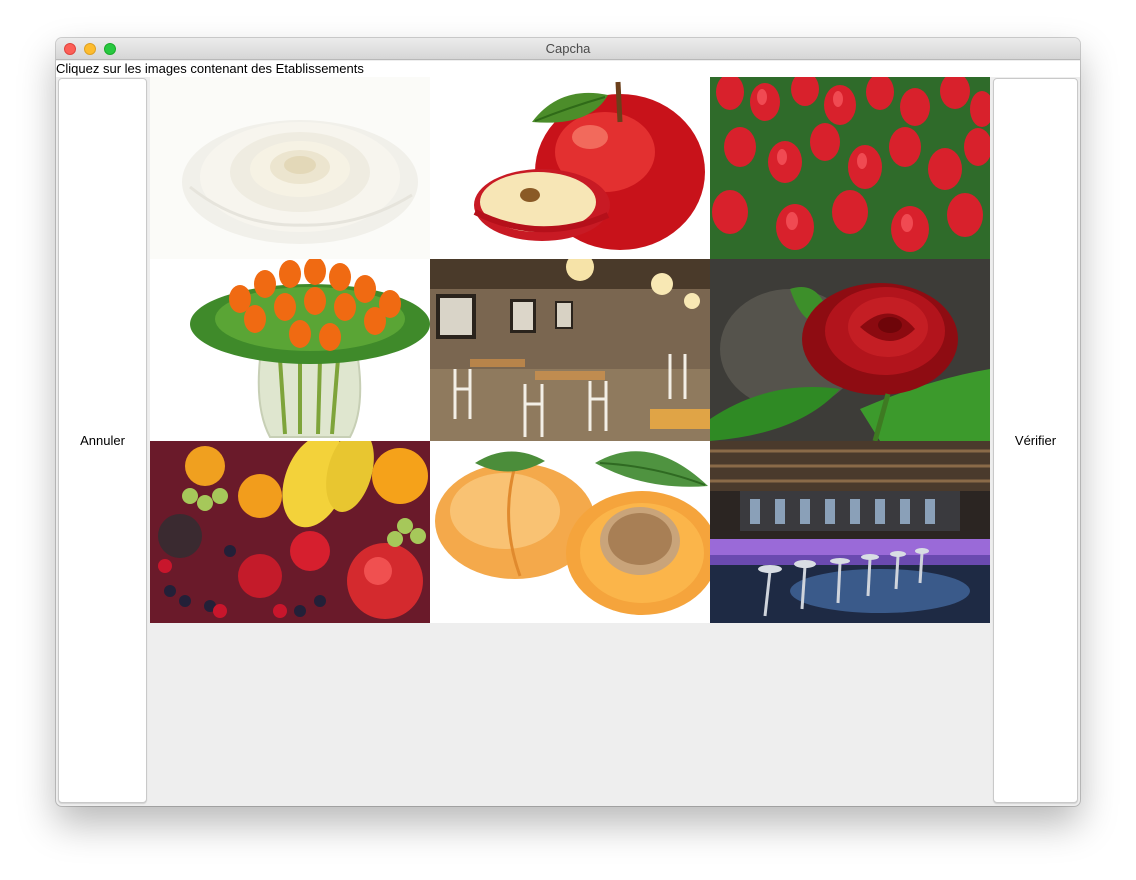 This screenshot has height=880, width=1136. I want to click on captcha-tile-bar, so click(850, 532).